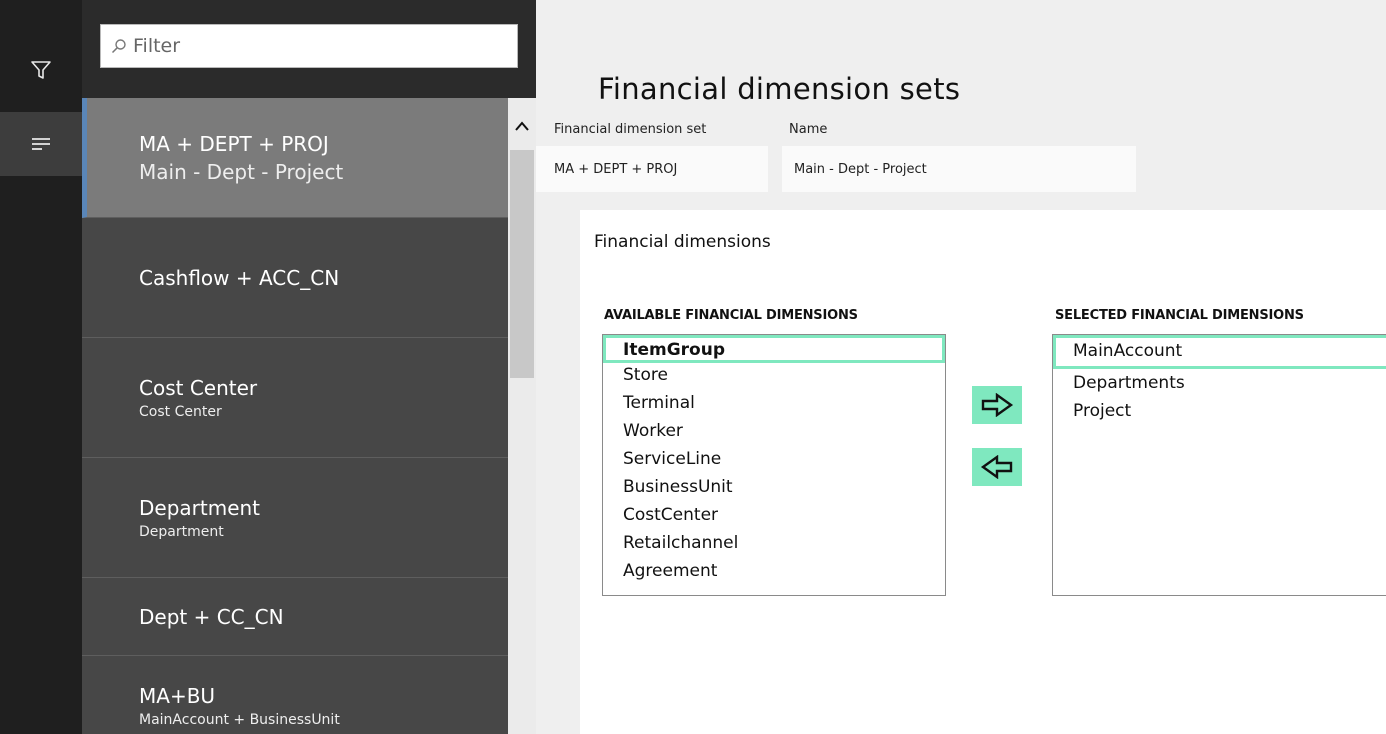  What do you see at coordinates (295, 158) in the screenshot?
I see `list-item: MA + DEPT + PROJ Main - Dept - Project` at bounding box center [295, 158].